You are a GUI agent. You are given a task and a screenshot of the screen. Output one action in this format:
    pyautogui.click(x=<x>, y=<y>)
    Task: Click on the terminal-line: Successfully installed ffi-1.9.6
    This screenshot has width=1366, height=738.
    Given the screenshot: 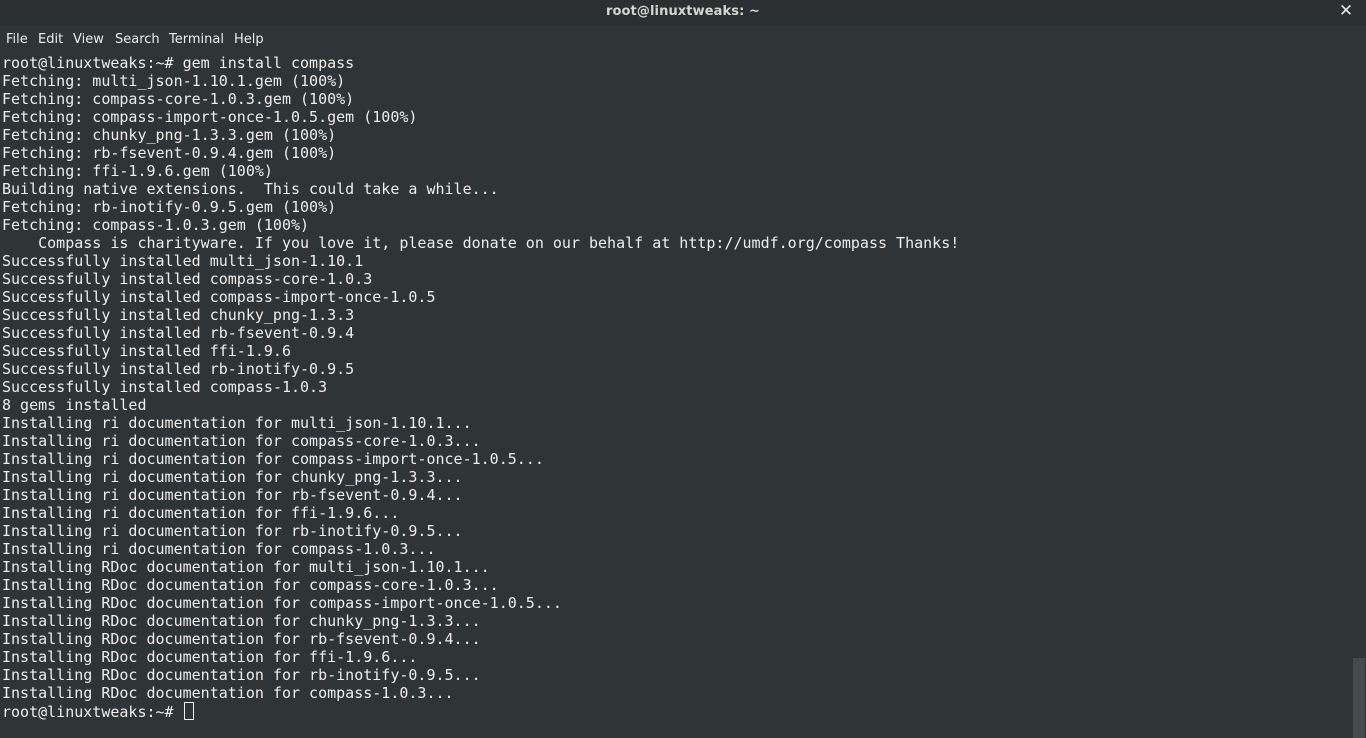 What is the action you would take?
    pyautogui.click(x=146, y=351)
    